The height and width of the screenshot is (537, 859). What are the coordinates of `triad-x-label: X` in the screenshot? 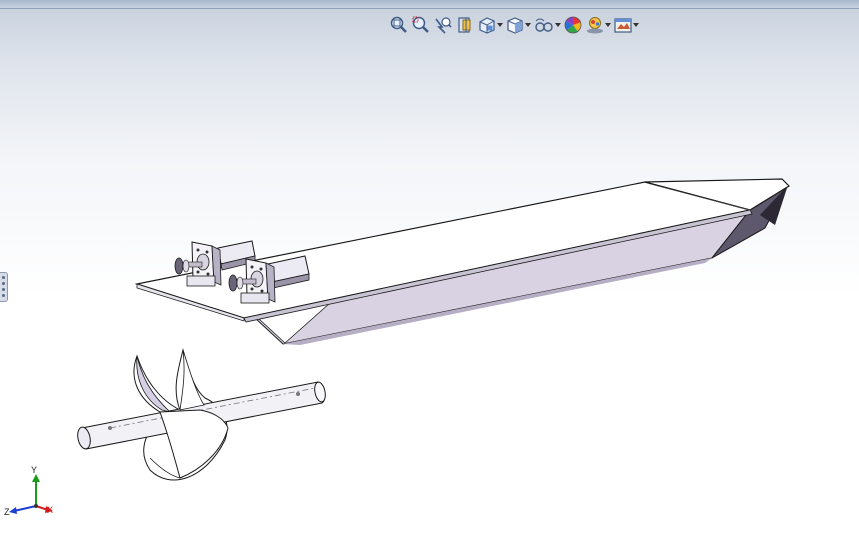 It's located at (50, 510).